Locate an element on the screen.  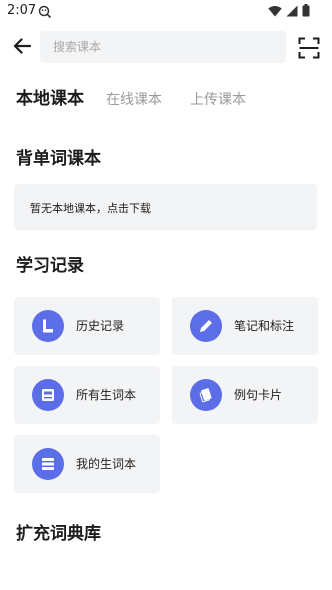
notes-annotations-card: 笔记和标注 is located at coordinates (245, 326).